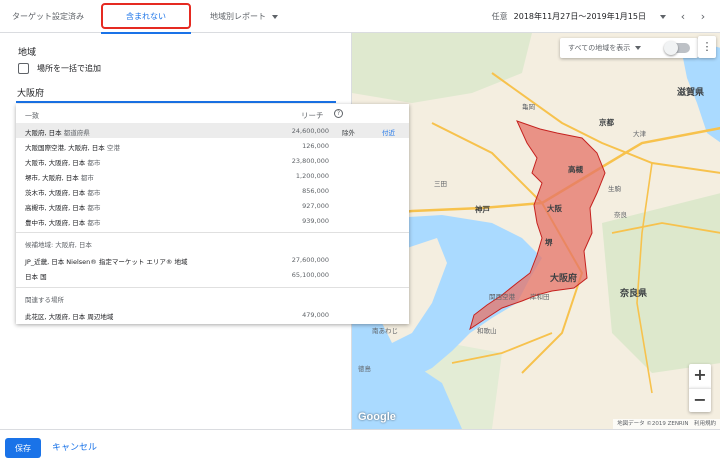  What do you see at coordinates (32, 116) in the screenshot?
I see `match-header: 一致` at bounding box center [32, 116].